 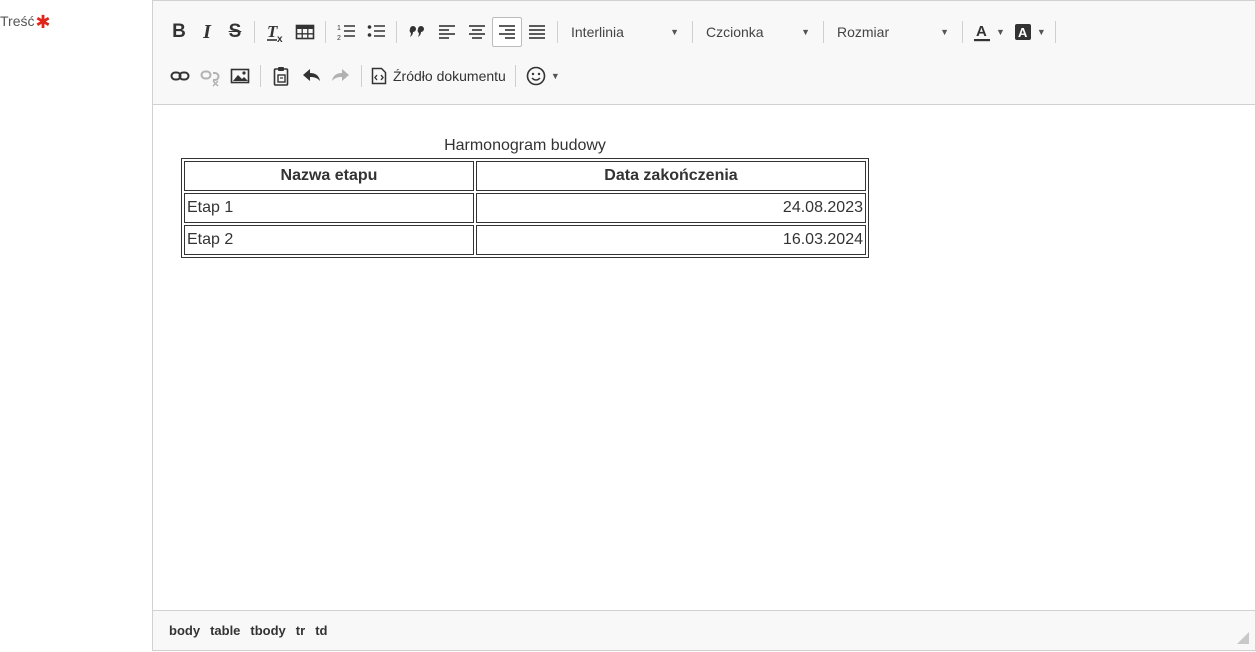 I want to click on font-size-label: Rozmiar, so click(x=863, y=32).